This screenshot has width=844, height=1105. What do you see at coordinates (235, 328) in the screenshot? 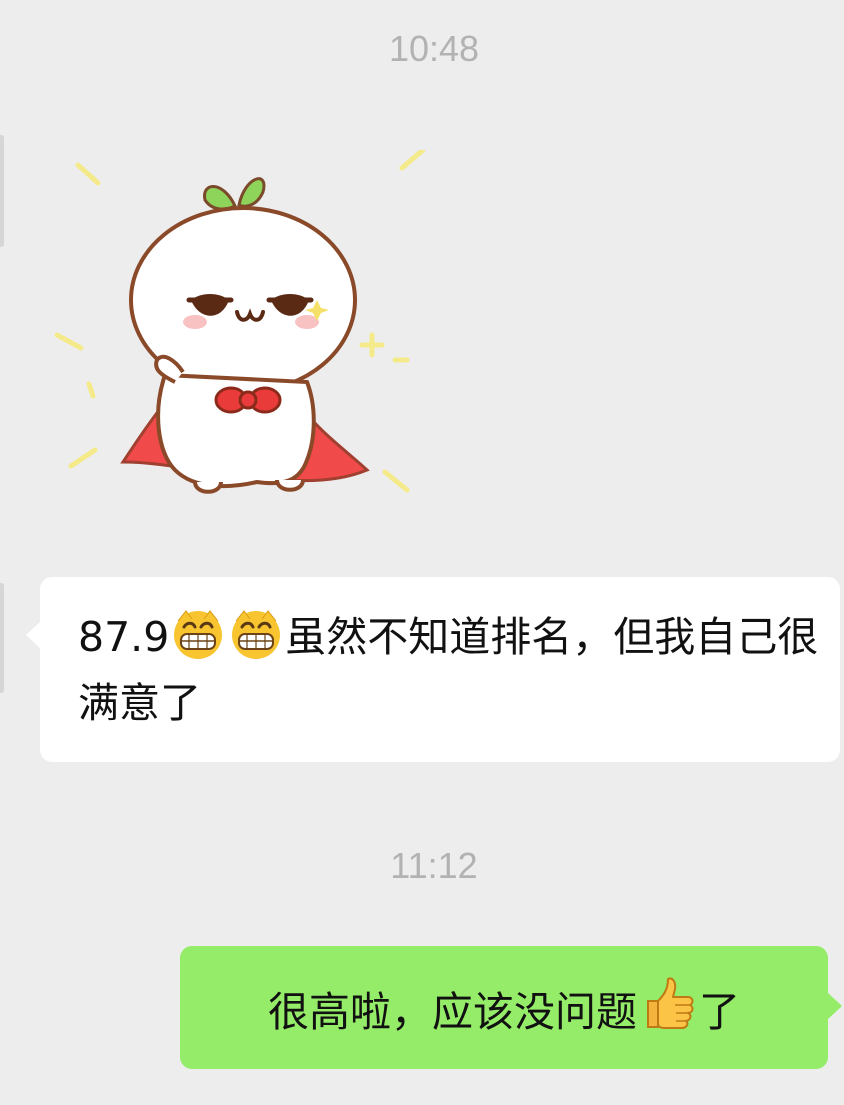
I see `sticker-image` at bounding box center [235, 328].